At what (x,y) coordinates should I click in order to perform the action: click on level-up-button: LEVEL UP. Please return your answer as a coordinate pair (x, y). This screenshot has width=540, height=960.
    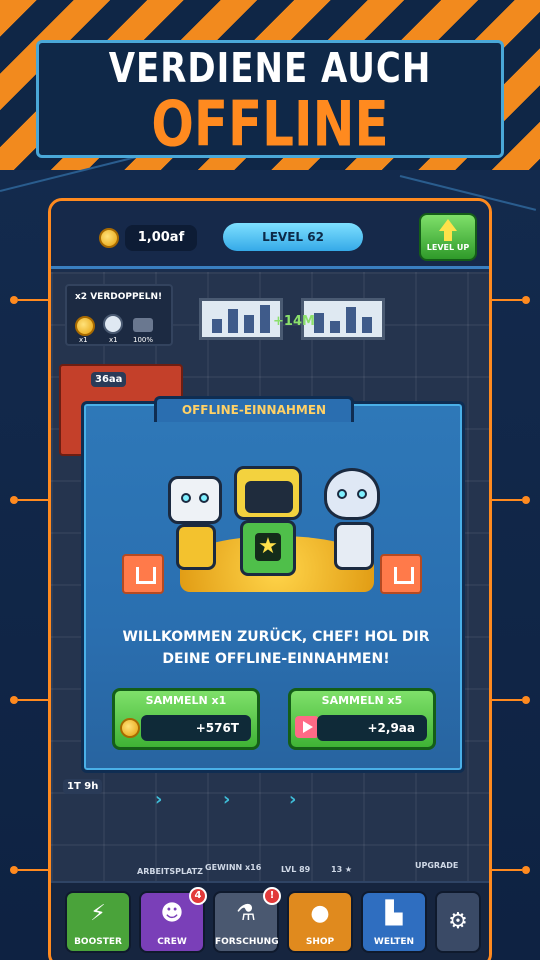
    Looking at the image, I should click on (448, 237).